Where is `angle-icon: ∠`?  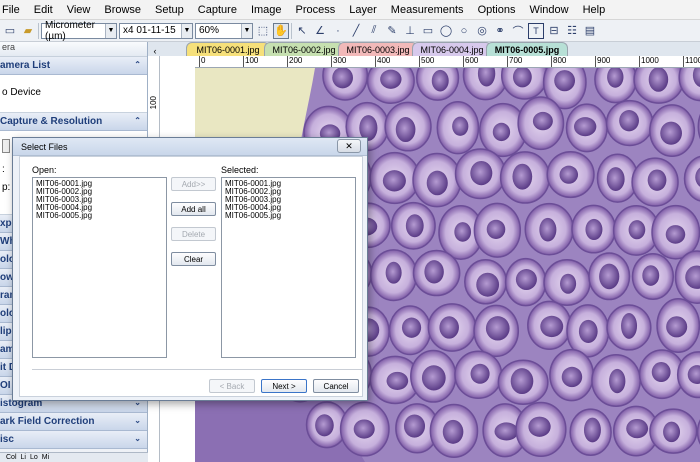
angle-icon: ∠ is located at coordinates (320, 31).